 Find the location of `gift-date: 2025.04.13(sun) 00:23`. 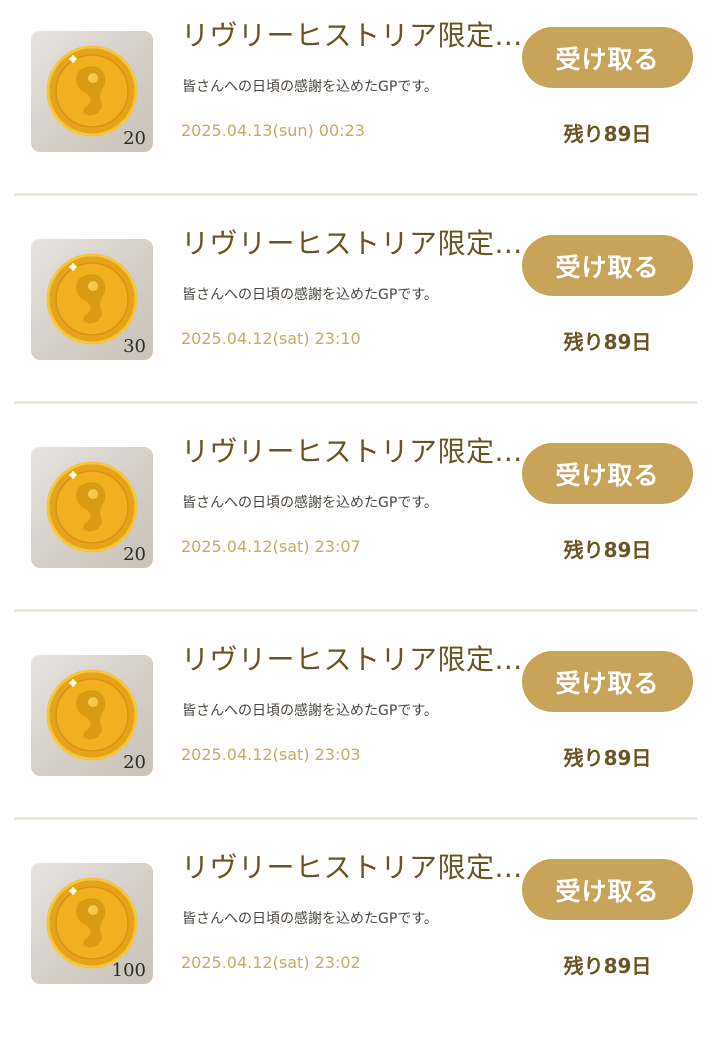

gift-date: 2025.04.13(sun) 00:23 is located at coordinates (273, 130).